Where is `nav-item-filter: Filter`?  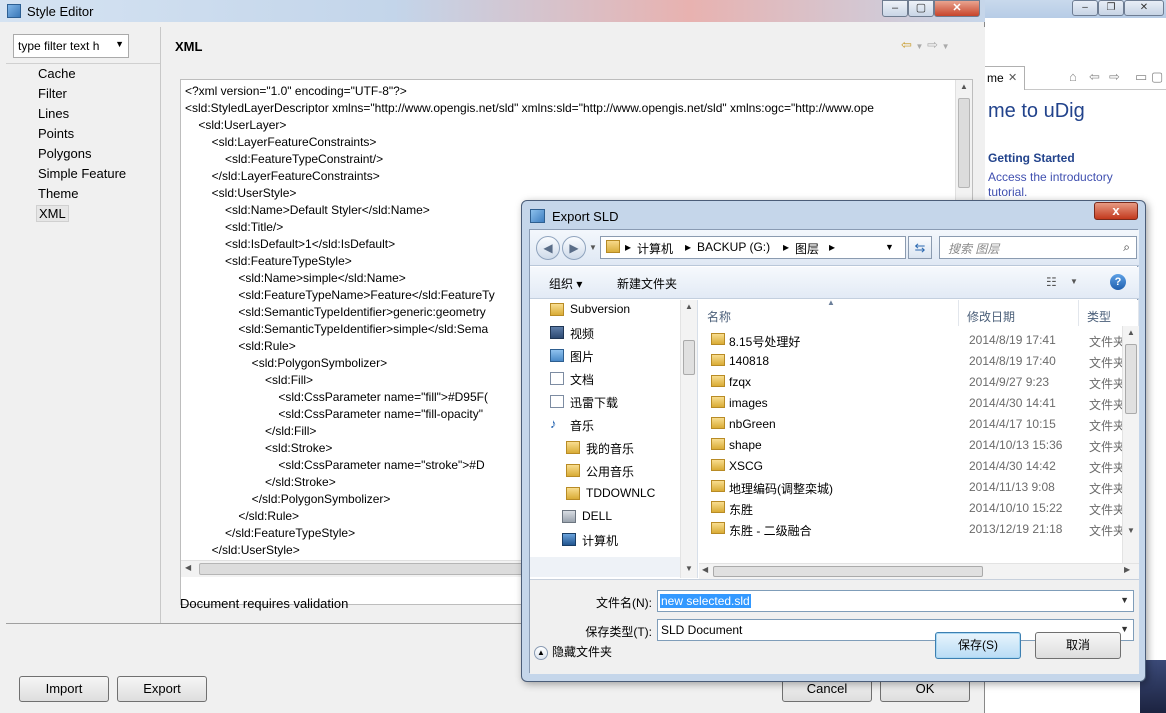
nav-item-filter: Filter is located at coordinates (52, 93).